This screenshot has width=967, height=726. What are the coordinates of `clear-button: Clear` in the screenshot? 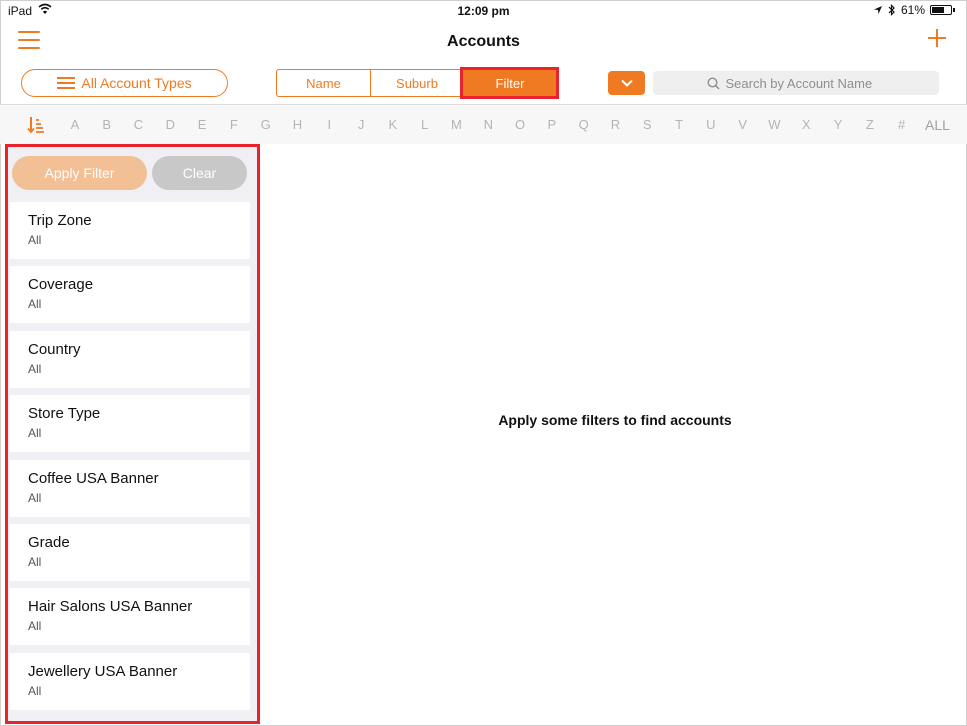 It's located at (199, 173).